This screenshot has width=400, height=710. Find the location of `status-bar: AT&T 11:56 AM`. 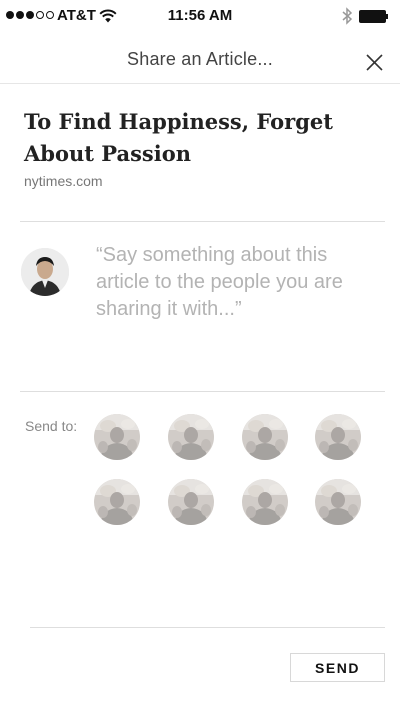

status-bar: AT&T 11:56 AM is located at coordinates (200, 16).